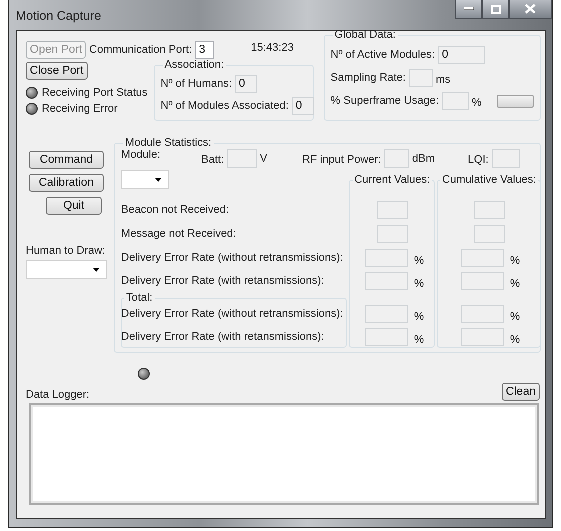  What do you see at coordinates (383, 55) in the screenshot?
I see `field-label: Nº of Active Modules:` at bounding box center [383, 55].